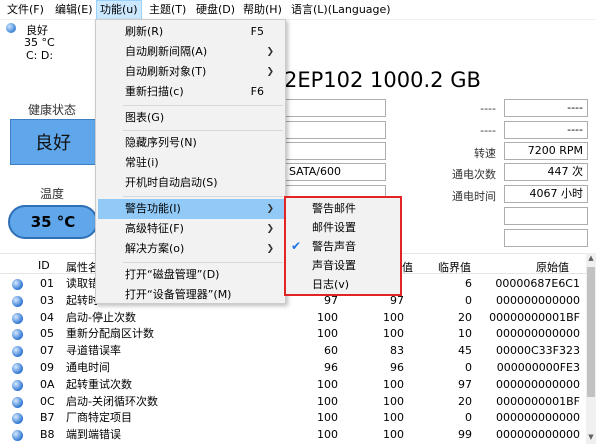 This screenshot has height=444, width=596. Describe the element at coordinates (293, 435) in the screenshot. I see `table-row: B8 端到端错误 100 100 99 000000000000` at that location.